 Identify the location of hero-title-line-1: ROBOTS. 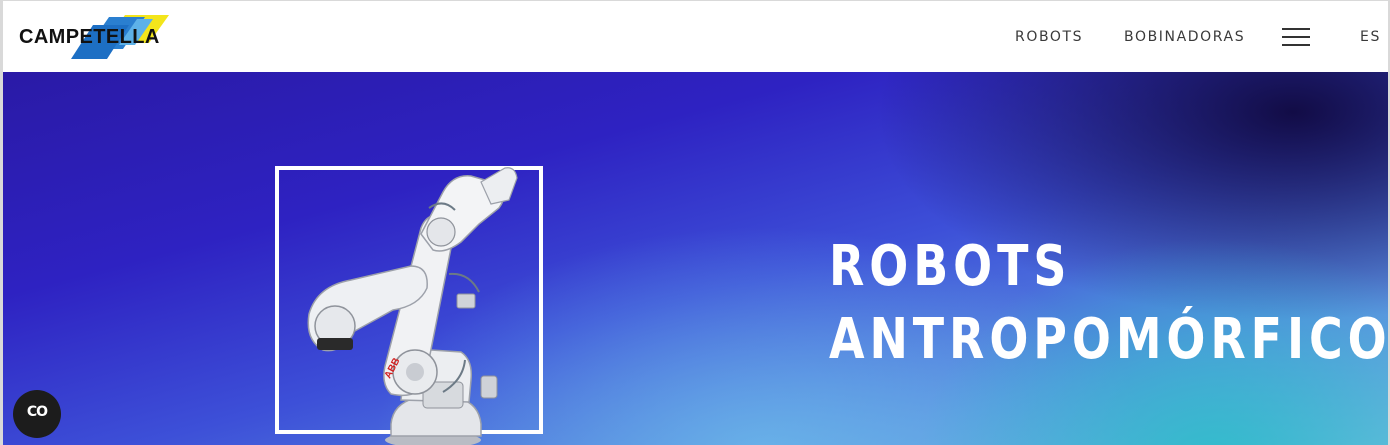
(950, 266).